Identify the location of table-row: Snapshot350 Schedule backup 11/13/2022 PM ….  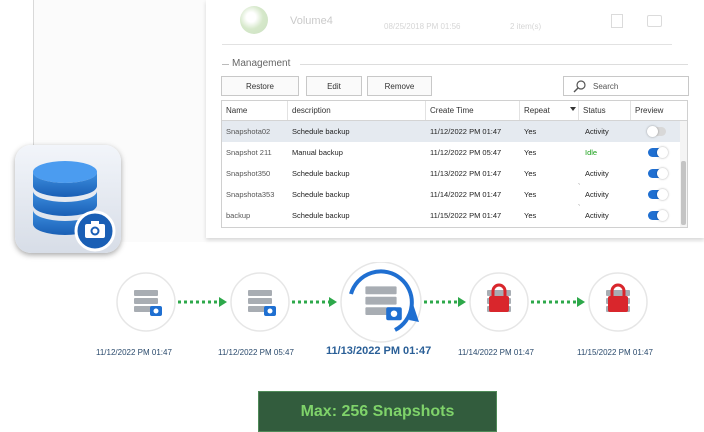
(451, 173).